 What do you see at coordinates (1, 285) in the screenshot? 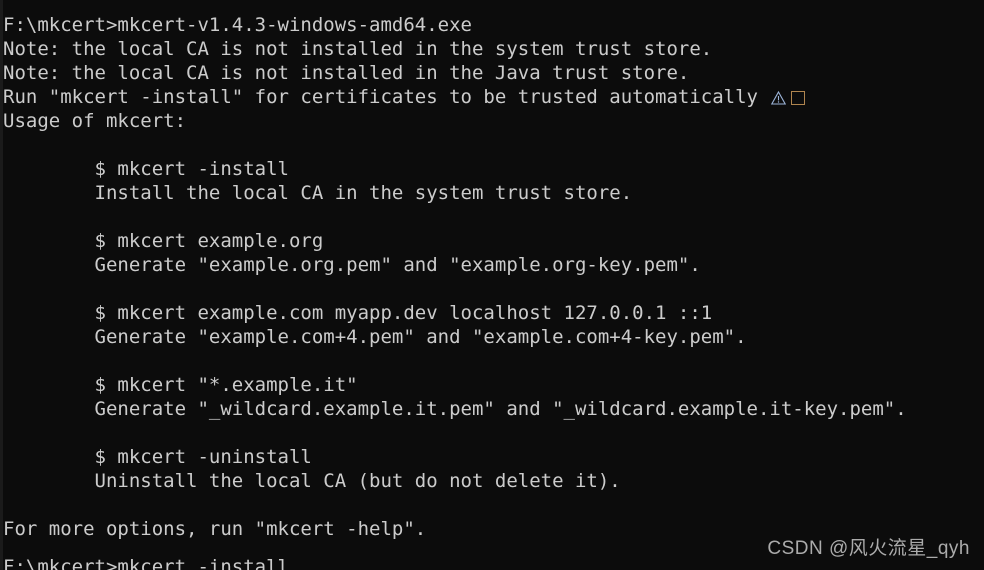
I see `window-left-edge` at bounding box center [1, 285].